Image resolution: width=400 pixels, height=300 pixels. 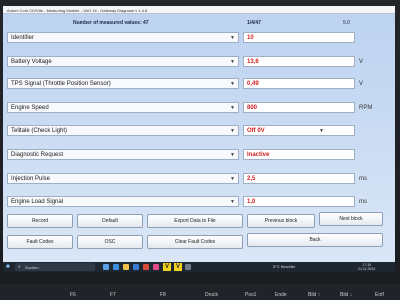 I want to click on measurement-value: 0,49, so click(x=299, y=83).